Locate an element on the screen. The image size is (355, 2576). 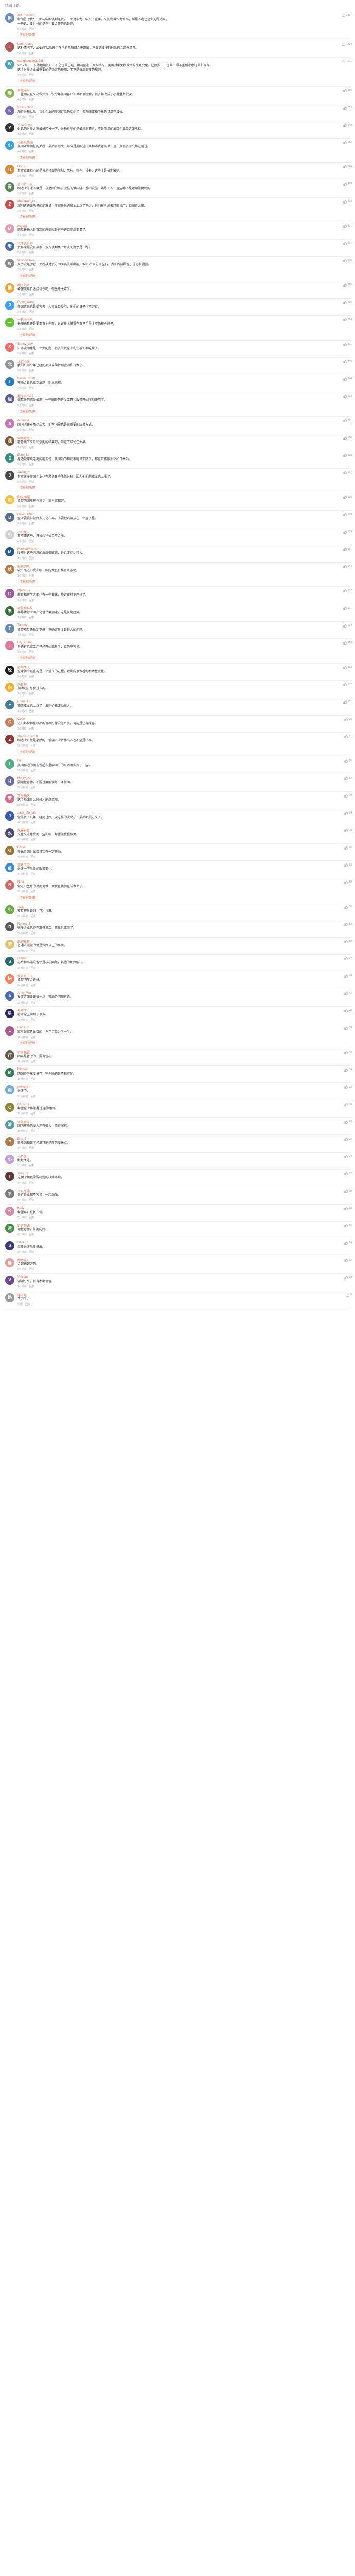
username-link: 路人甲 is located at coordinates (22, 1295).